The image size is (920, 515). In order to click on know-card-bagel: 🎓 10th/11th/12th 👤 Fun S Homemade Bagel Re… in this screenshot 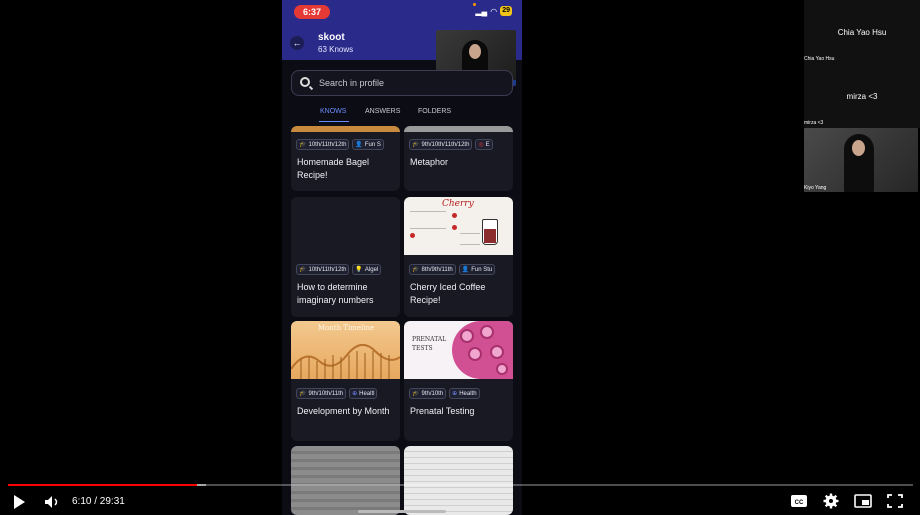, I will do `click(345, 158)`.